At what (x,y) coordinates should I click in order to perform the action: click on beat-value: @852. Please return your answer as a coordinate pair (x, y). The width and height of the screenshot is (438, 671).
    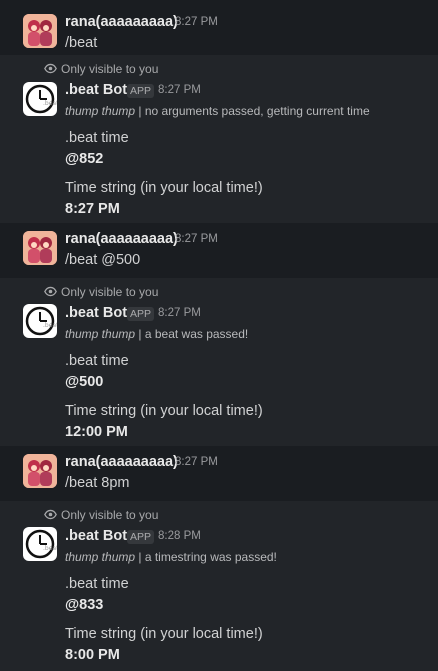
    Looking at the image, I should click on (84, 159).